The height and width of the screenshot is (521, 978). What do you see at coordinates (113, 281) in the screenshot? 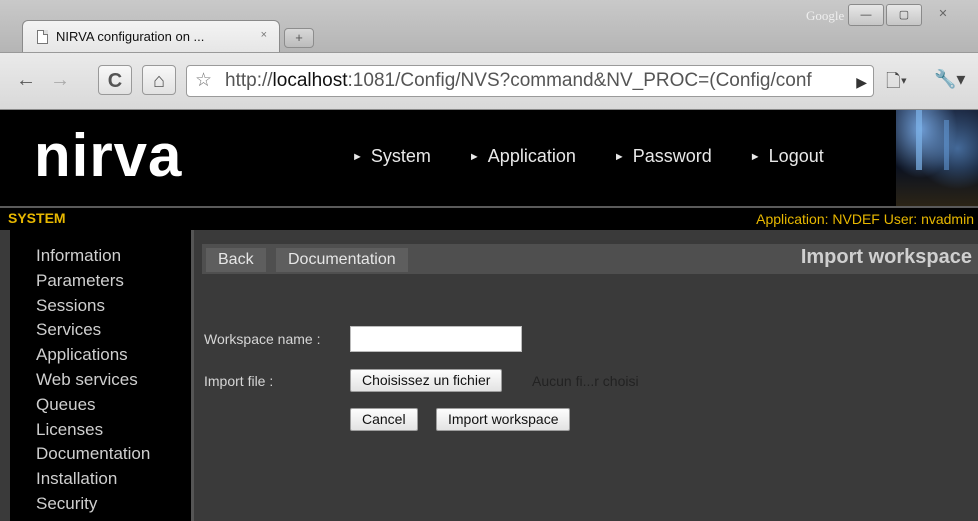
I see `sidebar-item-parameters: Parameters` at bounding box center [113, 281].